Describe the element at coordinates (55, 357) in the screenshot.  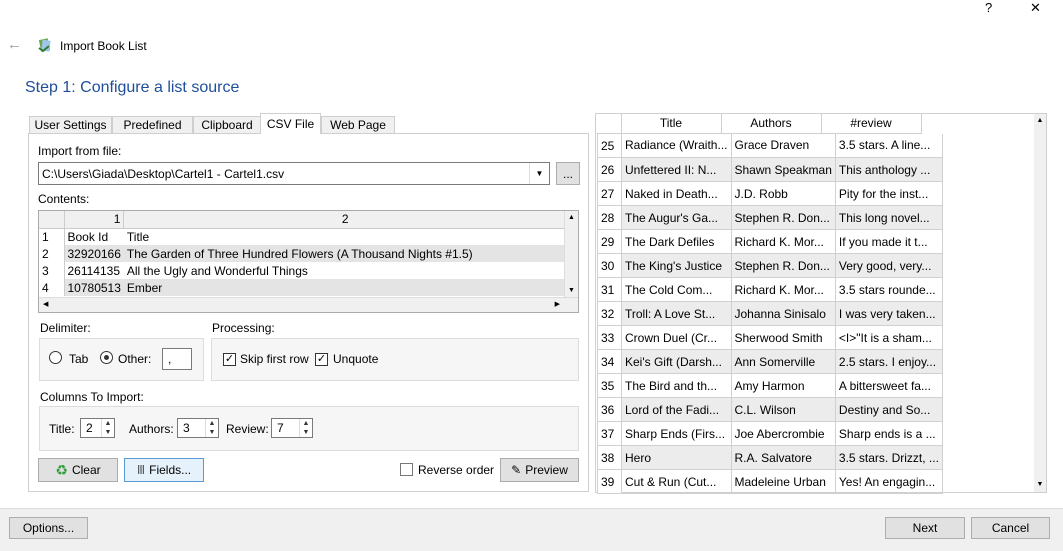
I see `tab-radio` at that location.